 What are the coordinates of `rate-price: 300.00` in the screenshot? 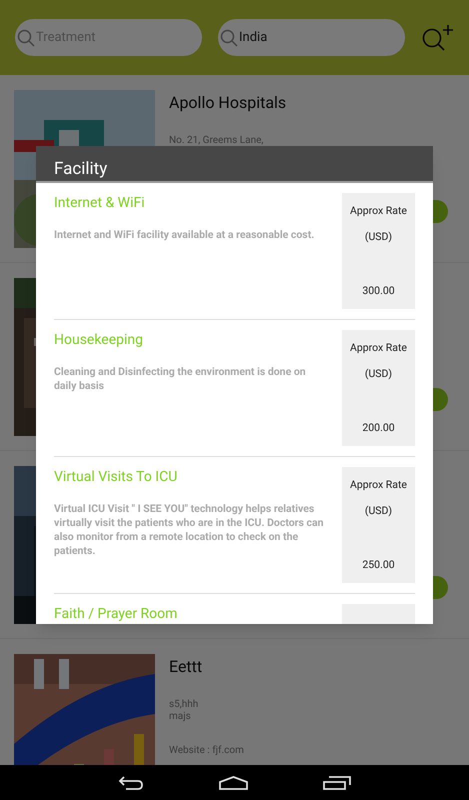 It's located at (378, 291).